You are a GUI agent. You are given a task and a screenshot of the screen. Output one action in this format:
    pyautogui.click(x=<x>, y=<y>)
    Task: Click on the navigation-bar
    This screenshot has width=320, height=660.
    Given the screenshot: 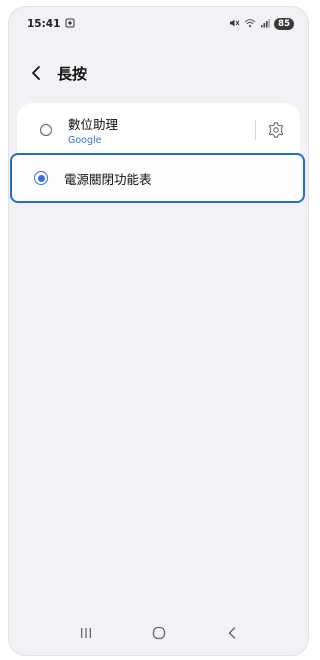 What is the action you would take?
    pyautogui.click(x=158, y=633)
    